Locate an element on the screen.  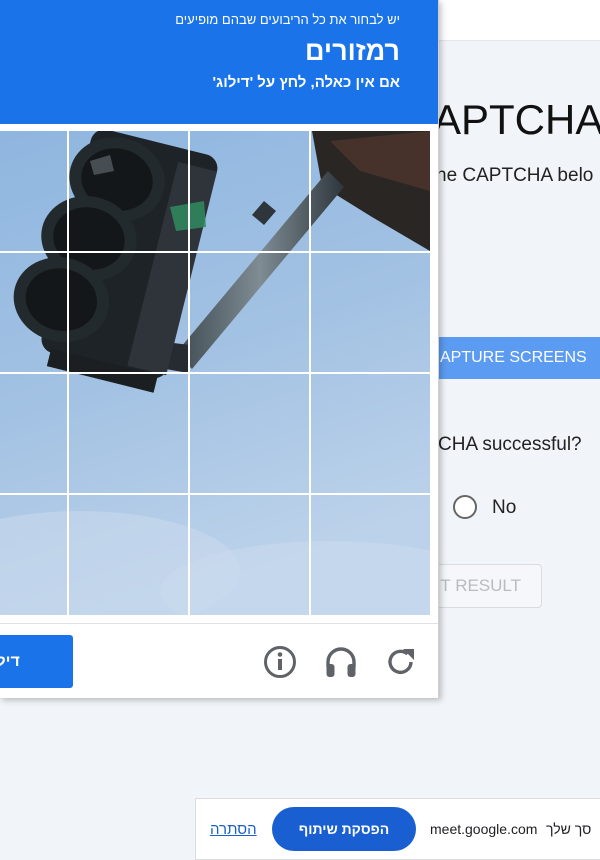
capture-screenshot-button: APTURE SCREENS is located at coordinates (514, 358).